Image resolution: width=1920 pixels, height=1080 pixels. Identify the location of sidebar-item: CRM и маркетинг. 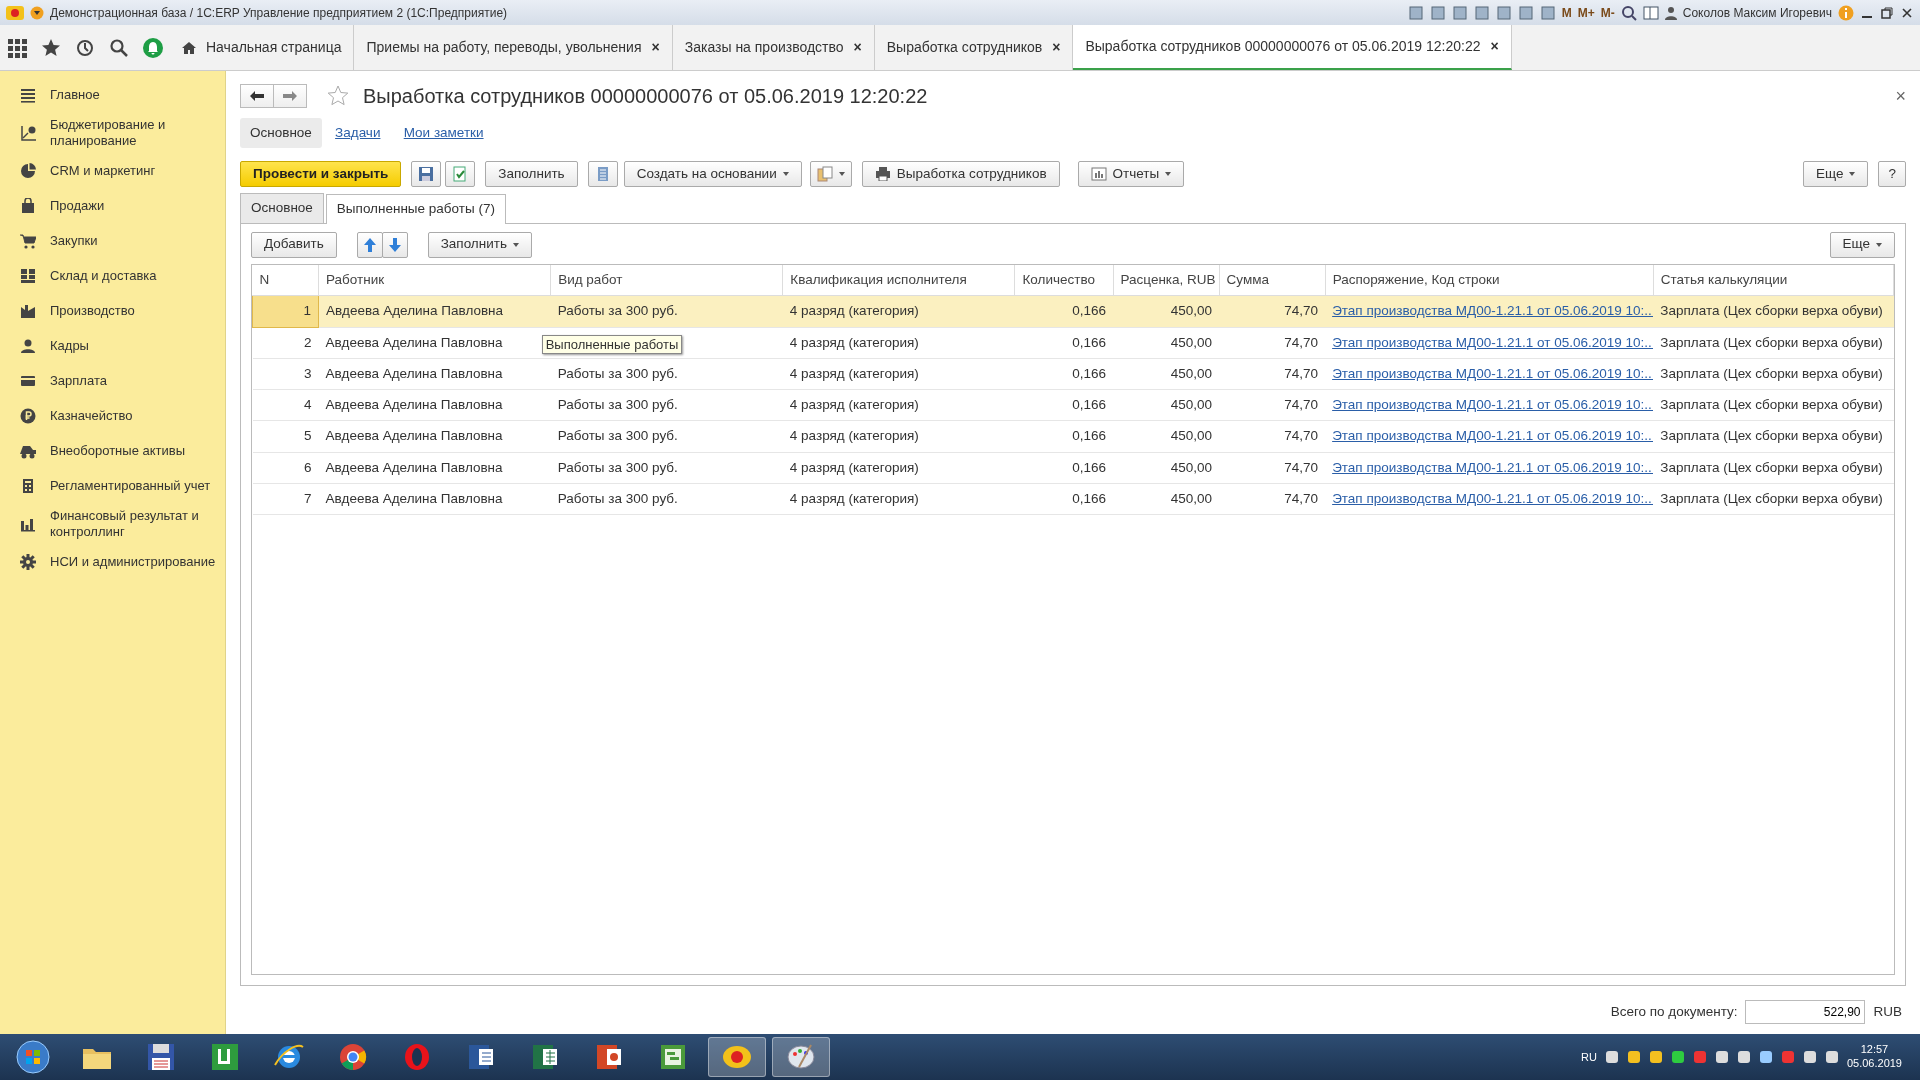
(112, 171).